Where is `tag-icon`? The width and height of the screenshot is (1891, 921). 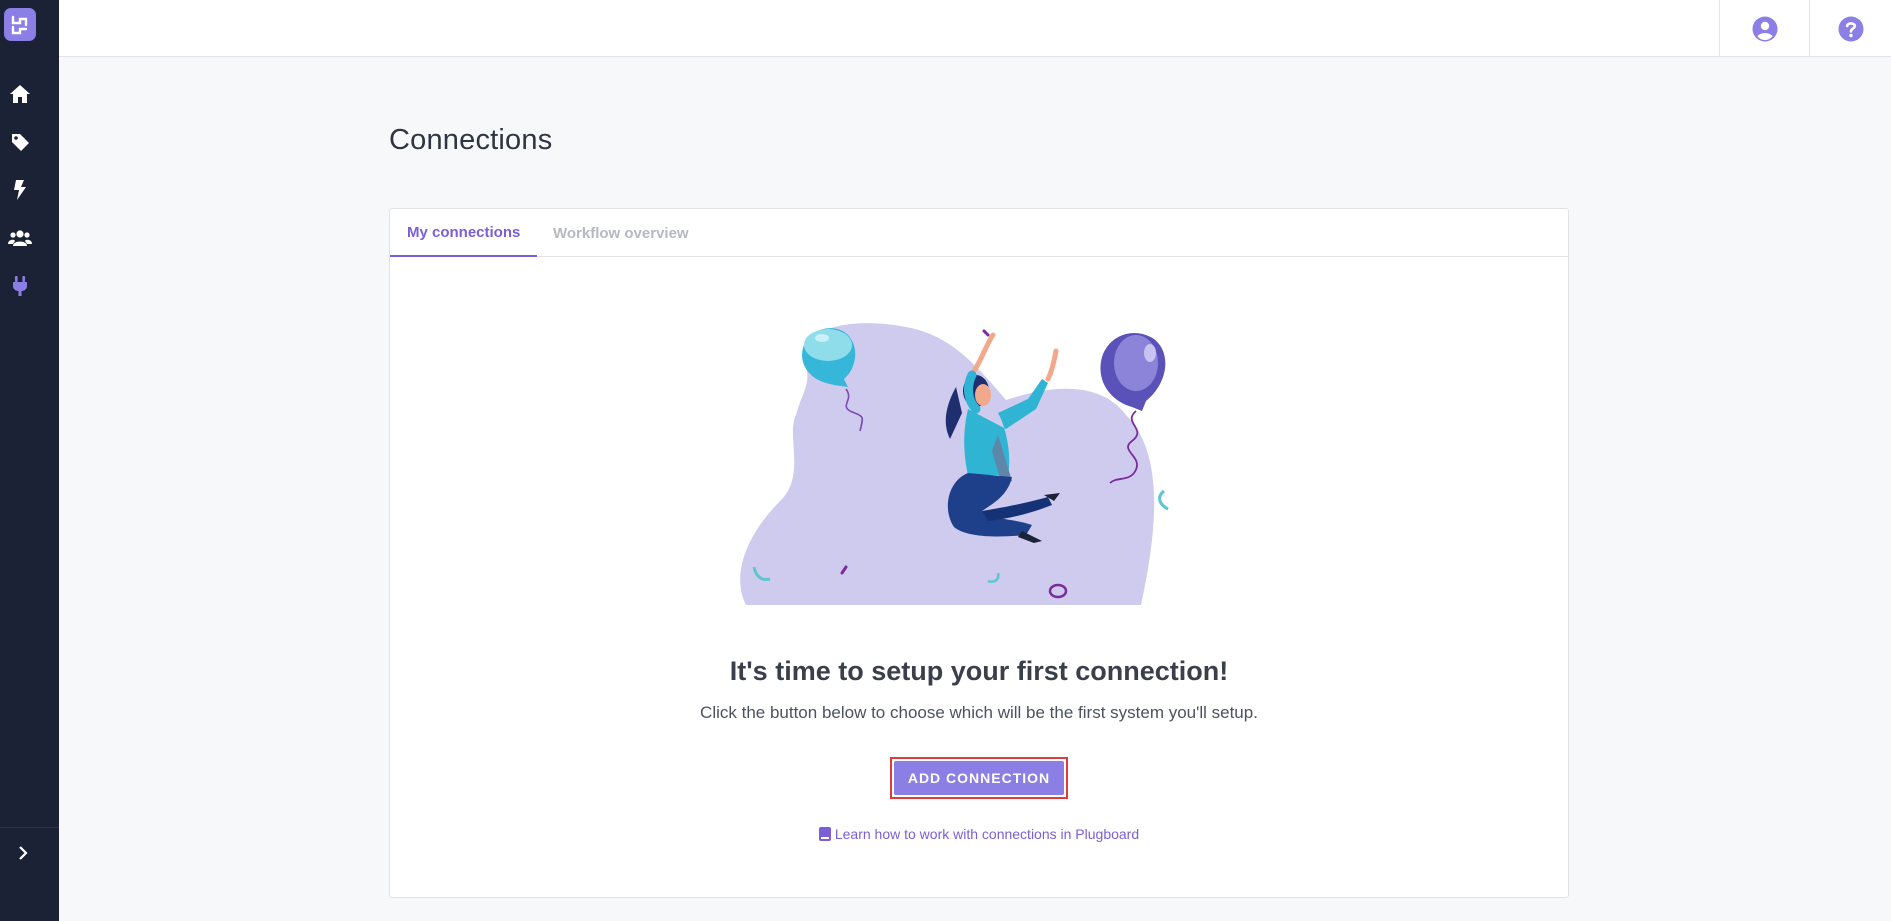 tag-icon is located at coordinates (20, 142).